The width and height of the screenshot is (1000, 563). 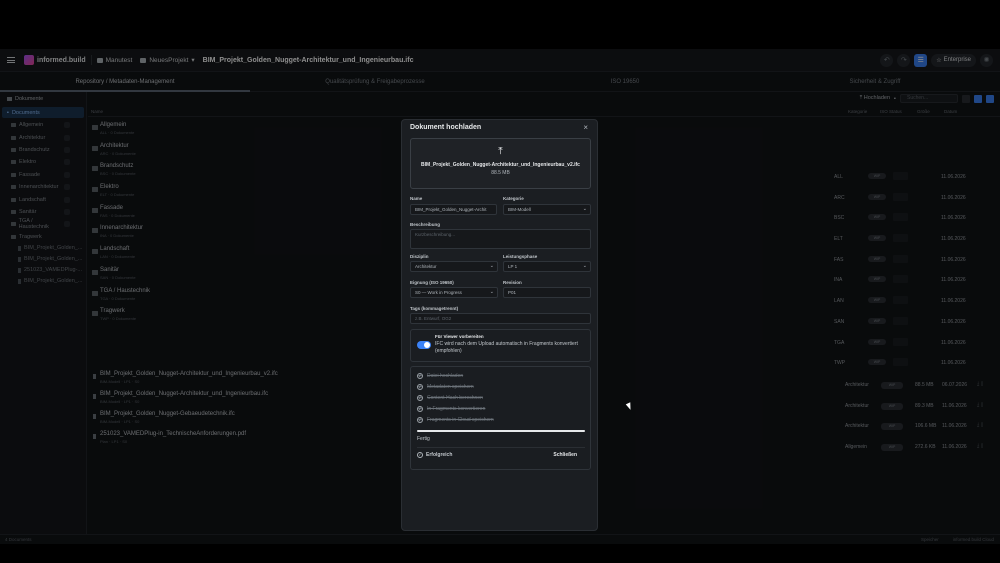 I want to click on progress-status: Fertig, so click(x=423, y=439).